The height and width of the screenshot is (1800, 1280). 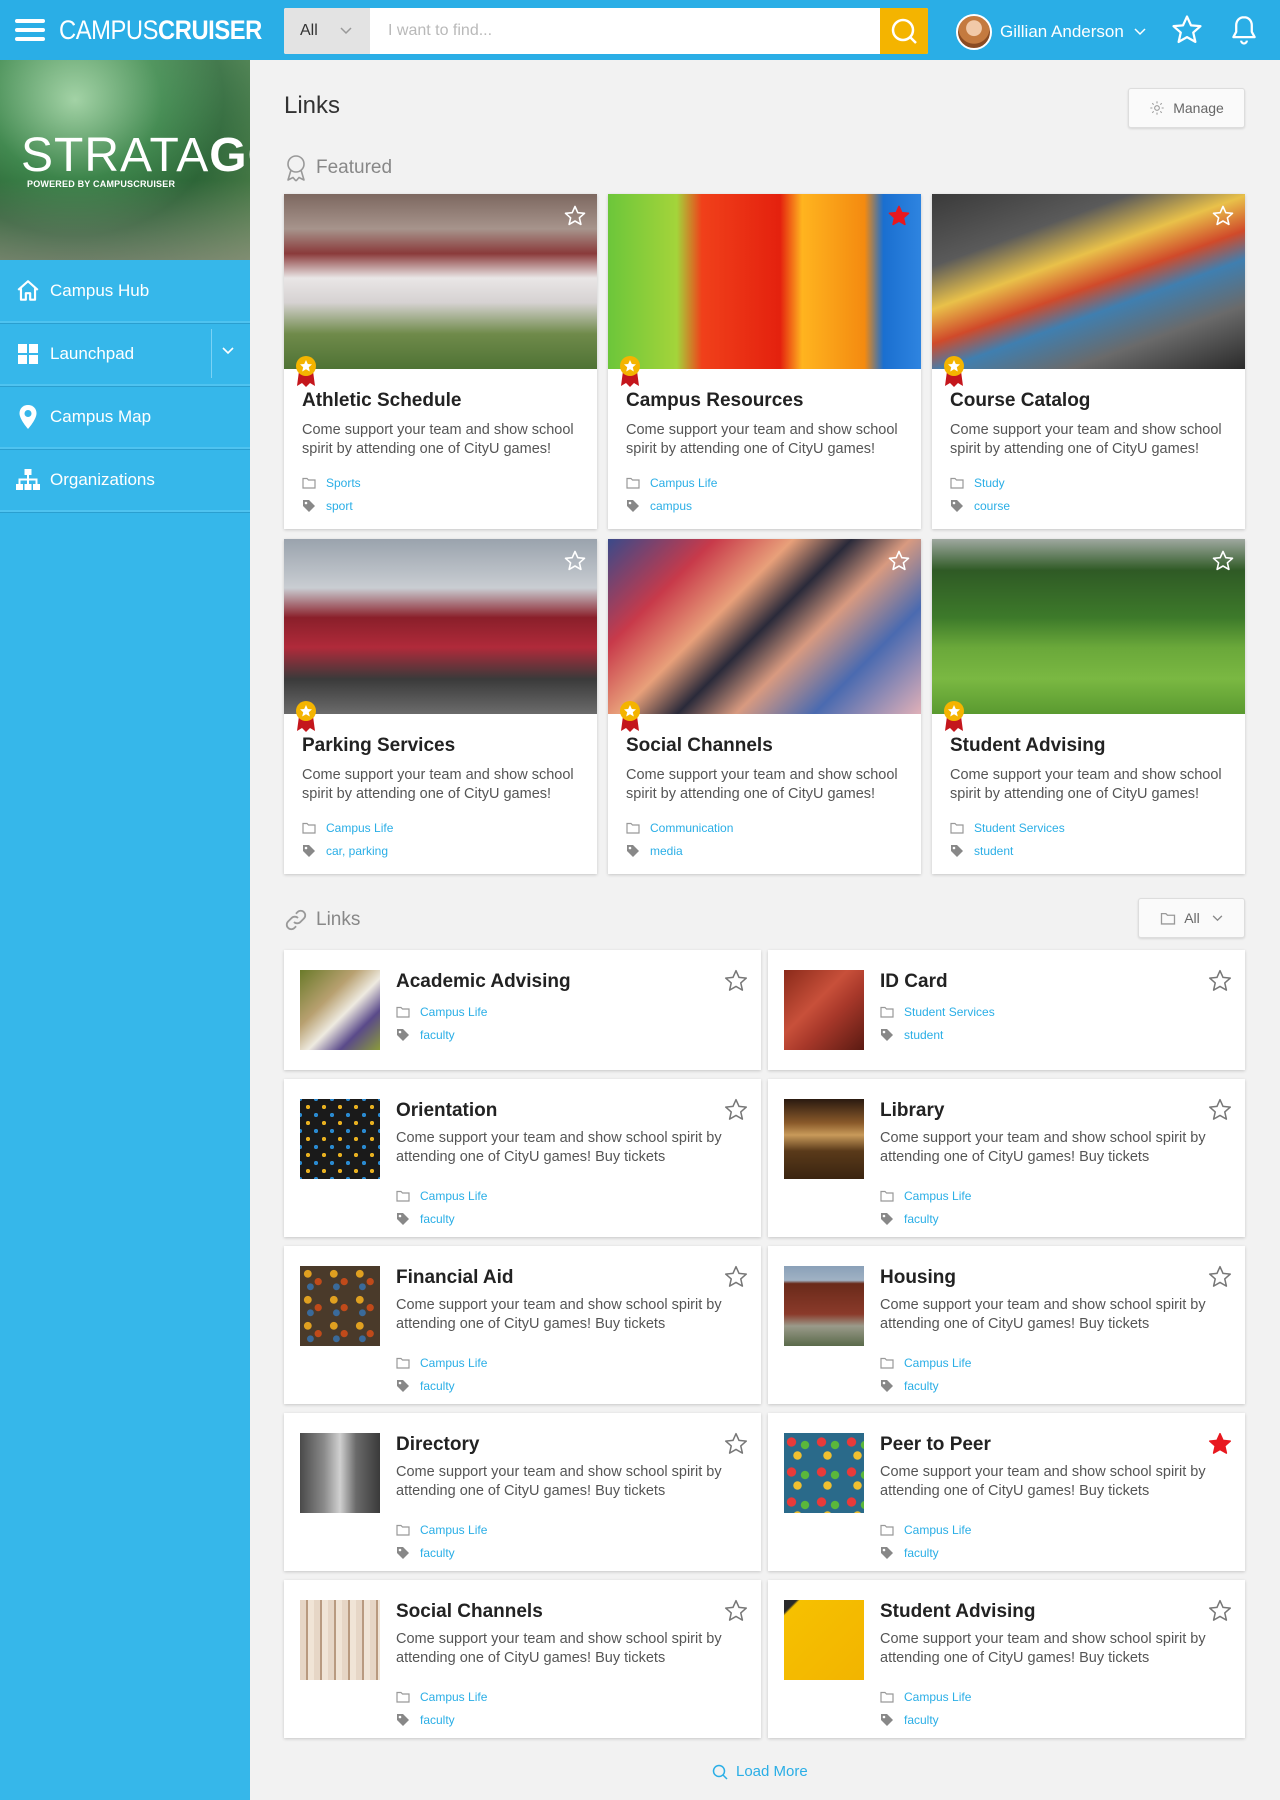 What do you see at coordinates (904, 31) in the screenshot?
I see `search-button` at bounding box center [904, 31].